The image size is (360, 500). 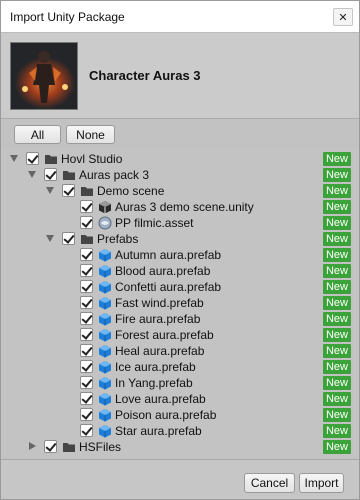 I want to click on tree-row: In Yang.prefab New, so click(x=180, y=383).